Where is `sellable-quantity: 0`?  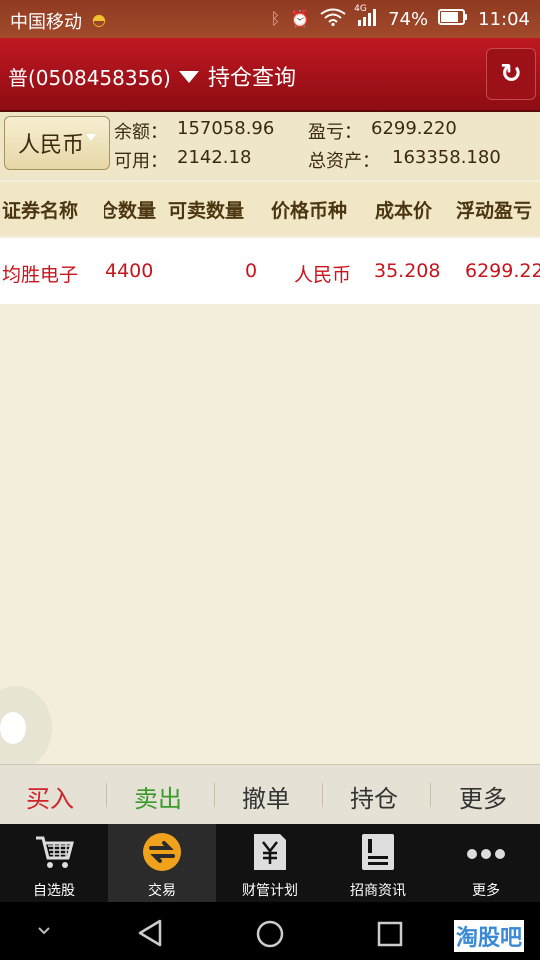 sellable-quantity: 0 is located at coordinates (251, 271).